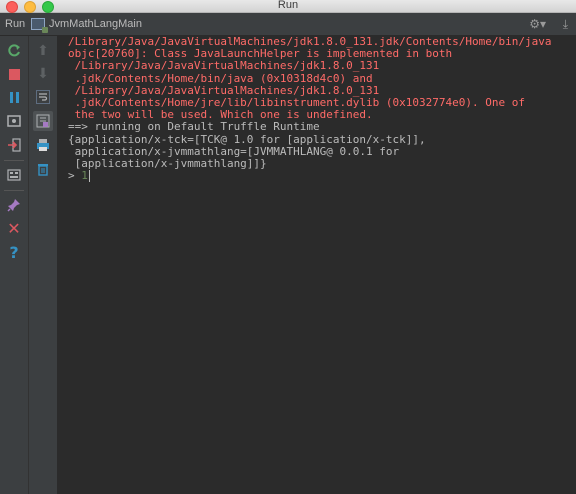 The image size is (576, 494). I want to click on console-output-line: [application/x-jvmmathlang]]}, so click(167, 164).